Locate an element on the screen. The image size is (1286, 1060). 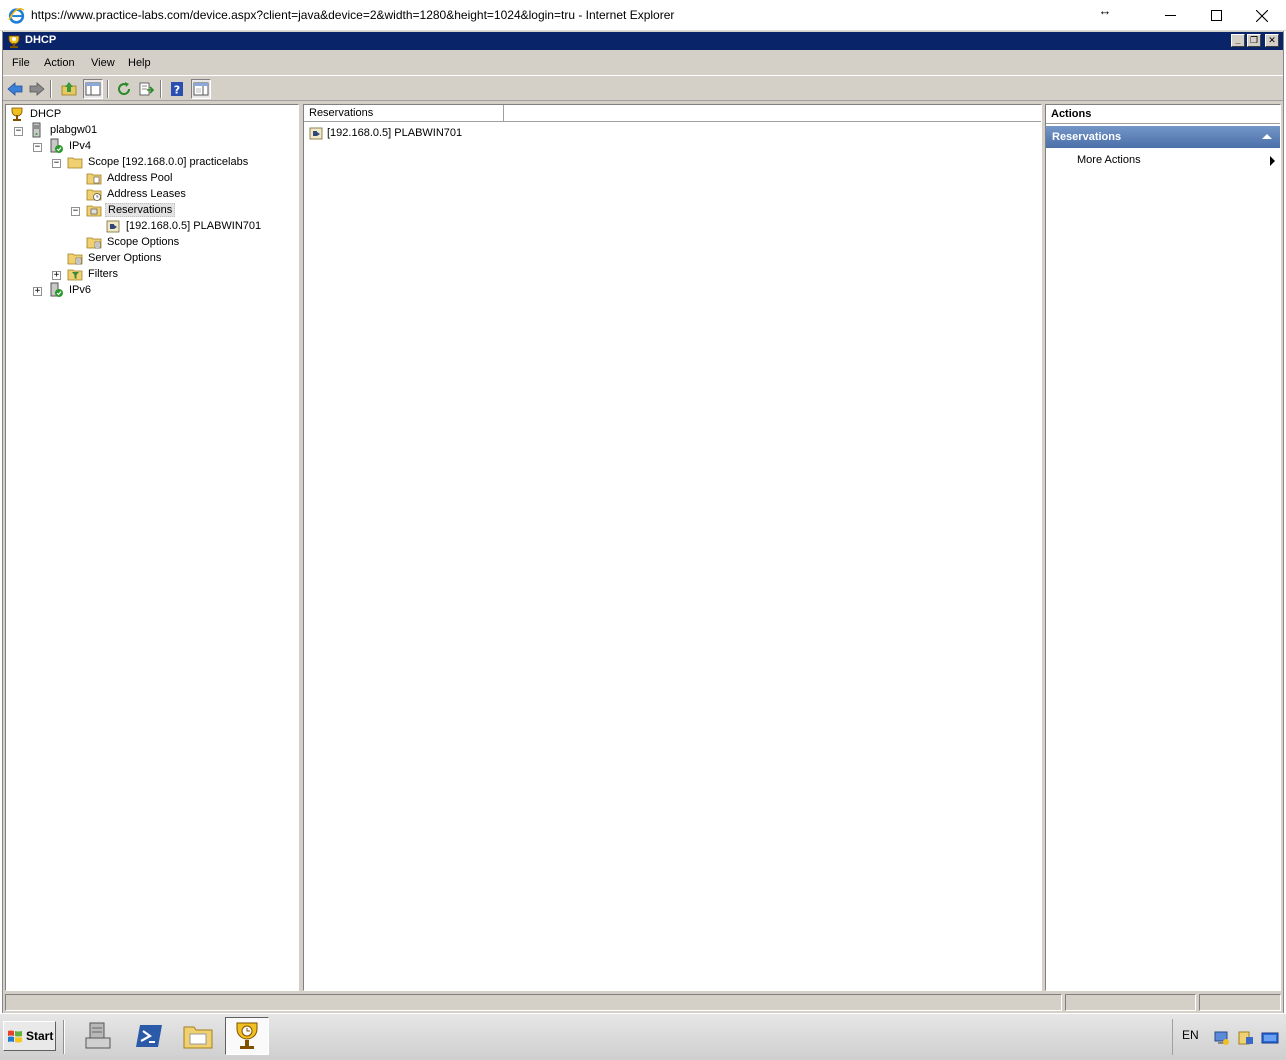
export-list-icon is located at coordinates (146, 89).